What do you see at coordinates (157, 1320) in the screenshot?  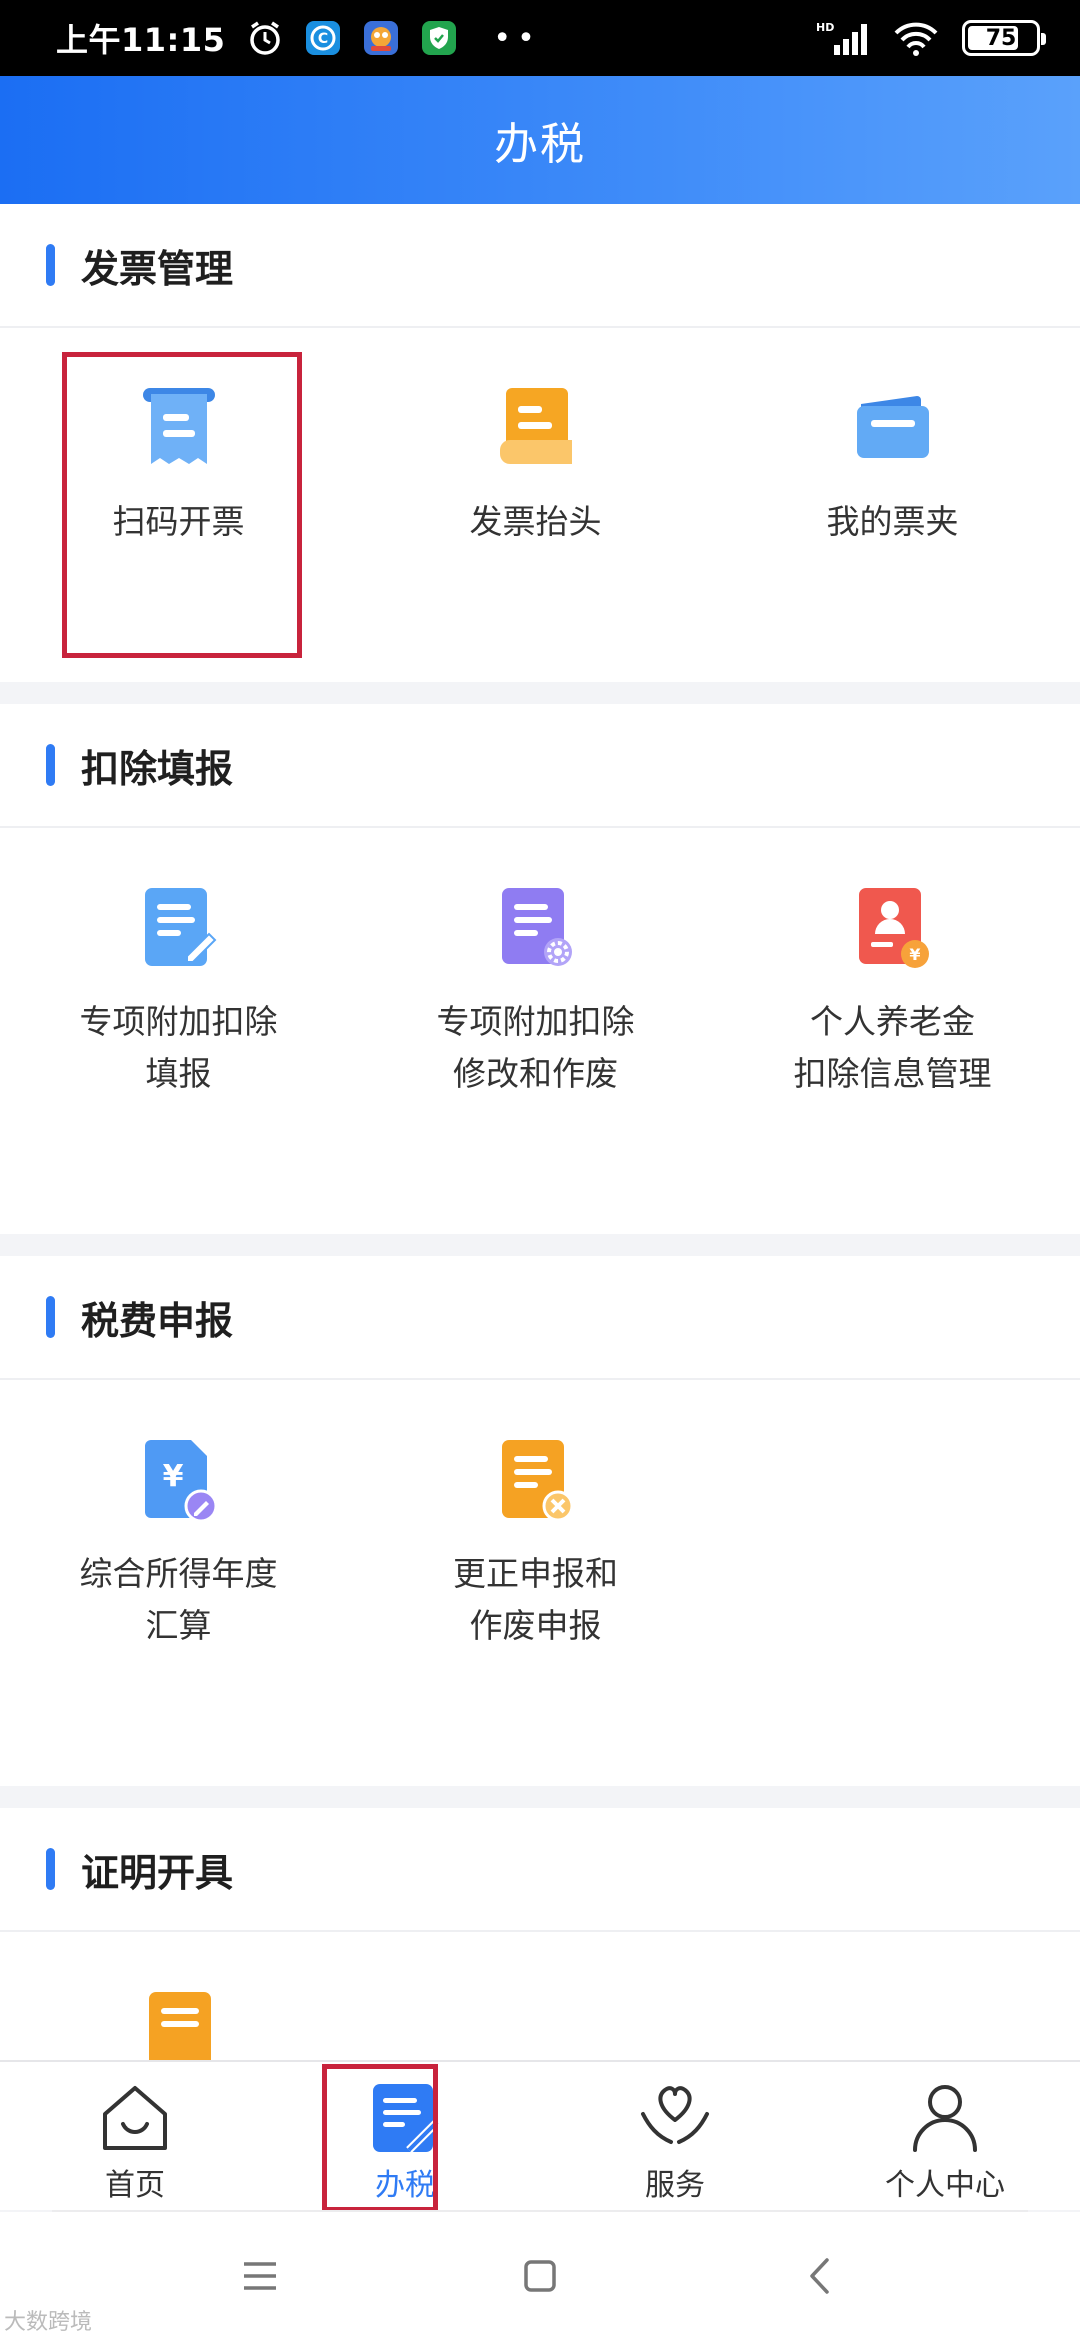 I see `section-title: 税费申报` at bounding box center [157, 1320].